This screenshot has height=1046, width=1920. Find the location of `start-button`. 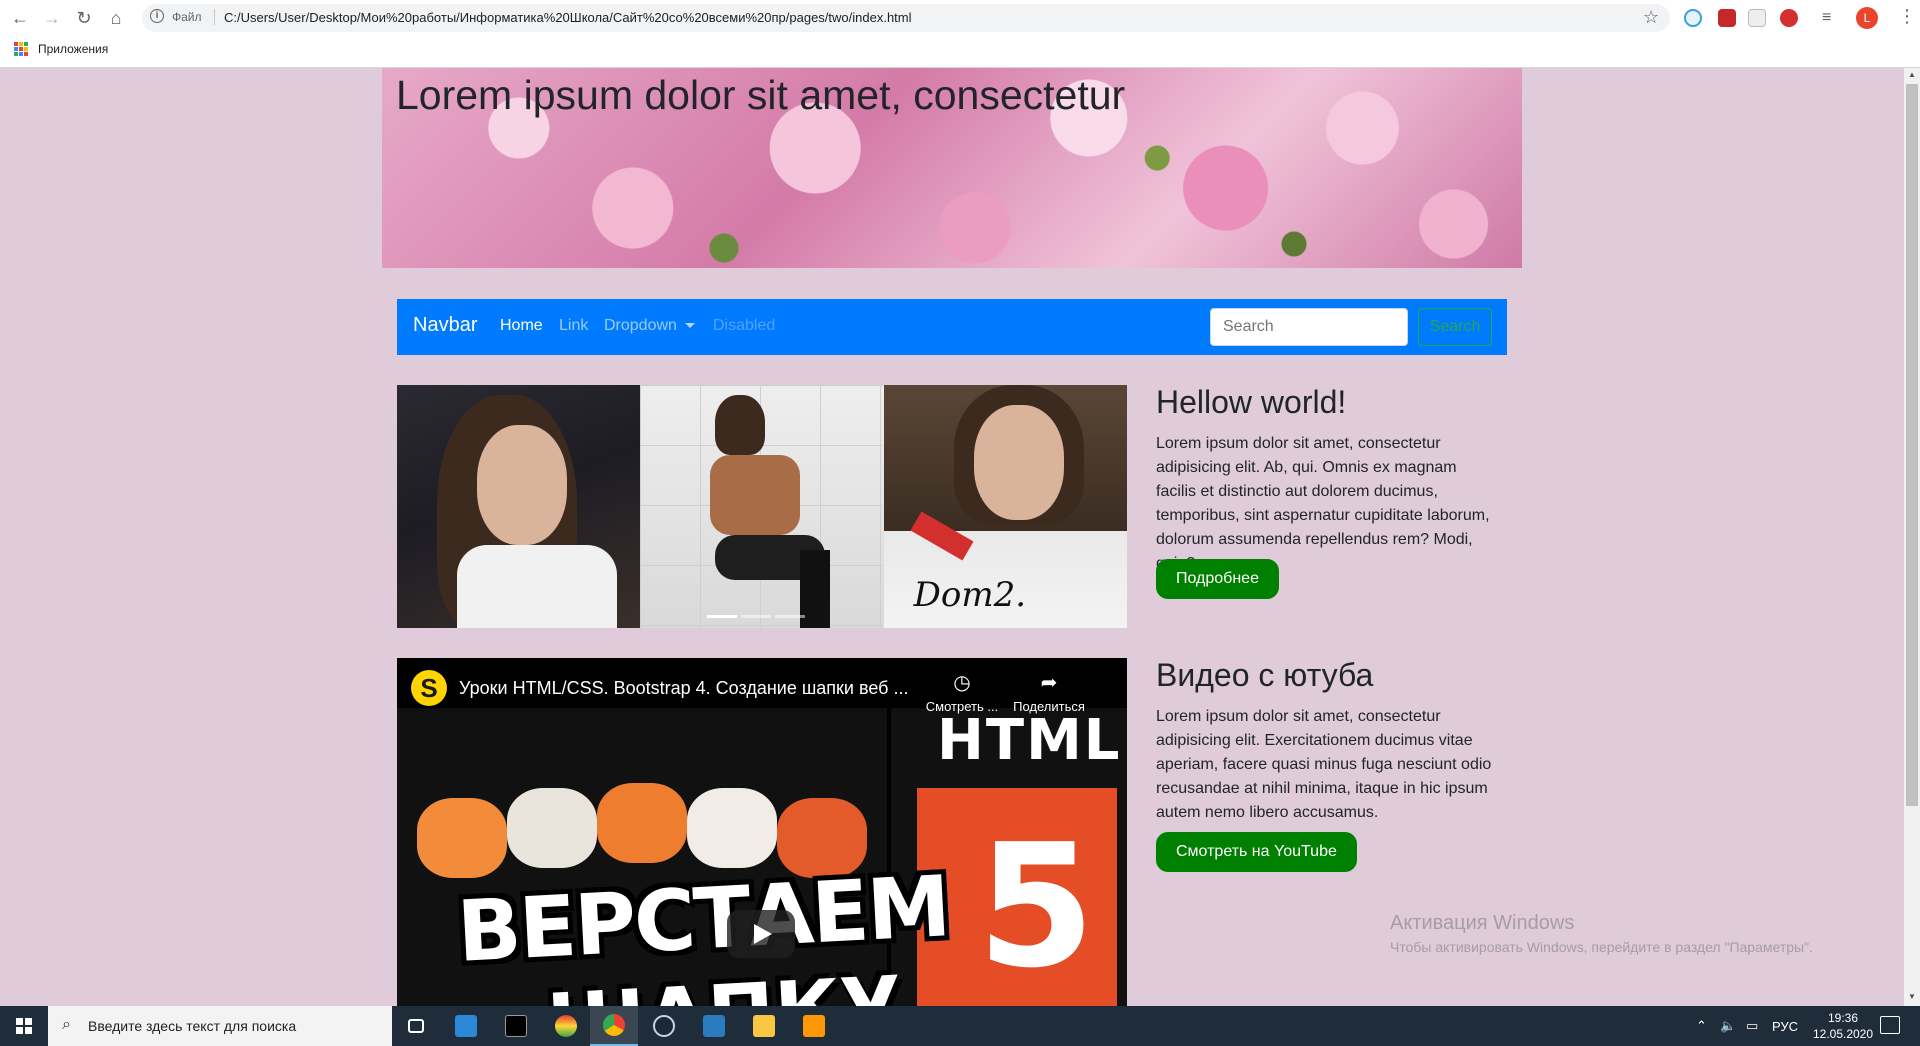

start-button is located at coordinates (24, 1026).